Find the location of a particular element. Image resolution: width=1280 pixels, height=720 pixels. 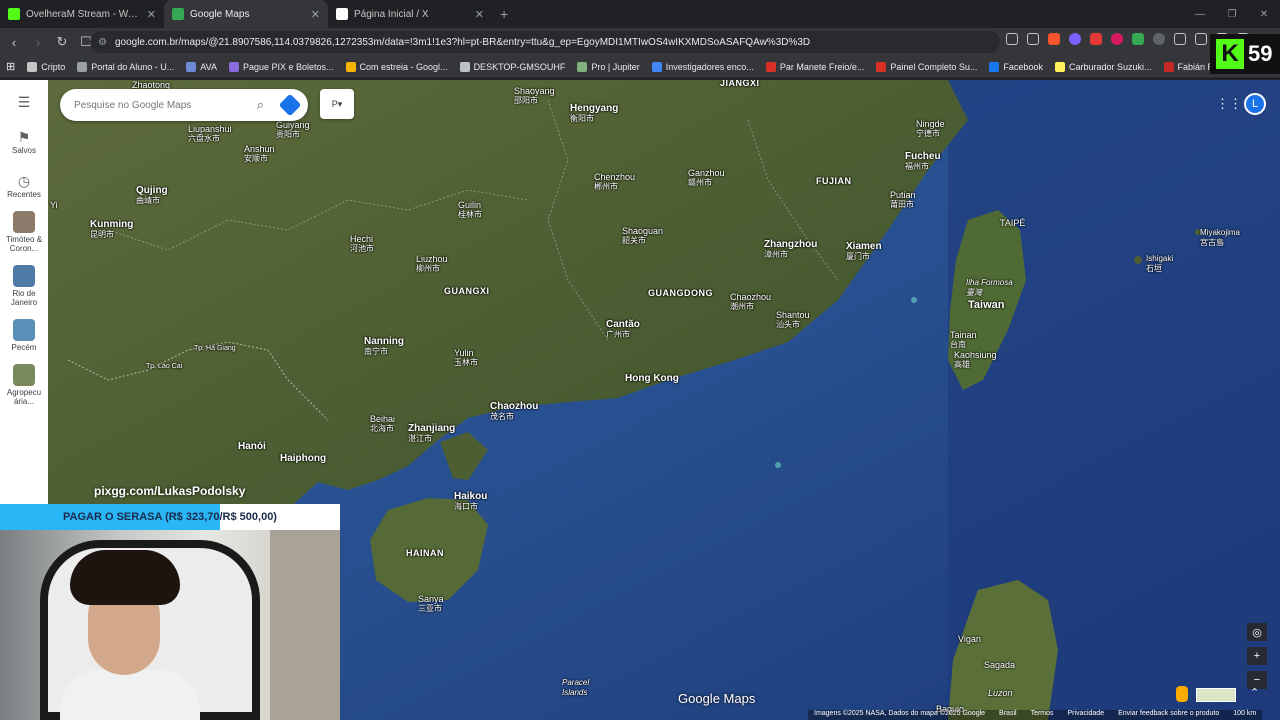

map-label-hanoi: Hanói is located at coordinates (252, 447).